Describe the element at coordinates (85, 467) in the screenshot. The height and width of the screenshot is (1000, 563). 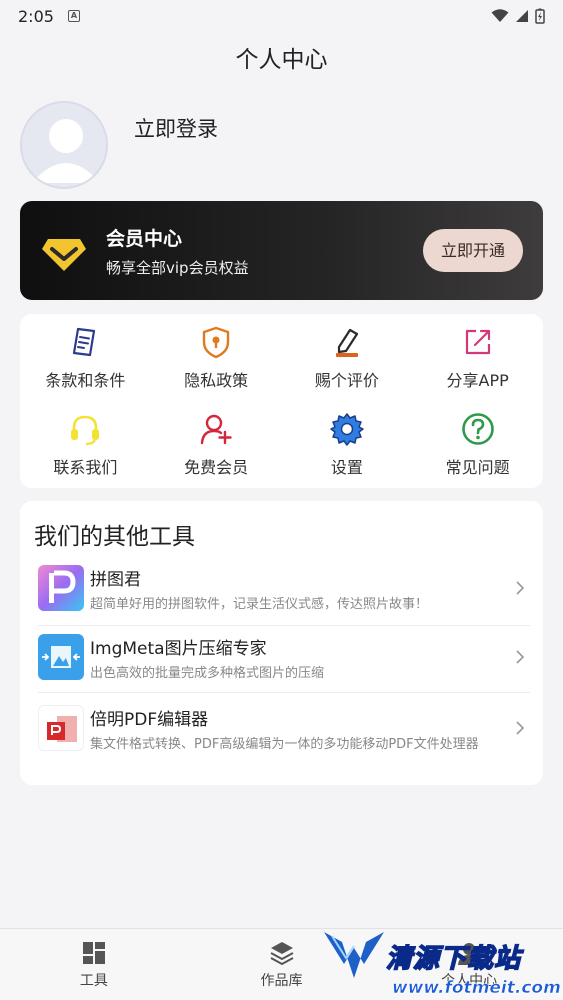
I see `grid-label-contact: 联系我们` at that location.